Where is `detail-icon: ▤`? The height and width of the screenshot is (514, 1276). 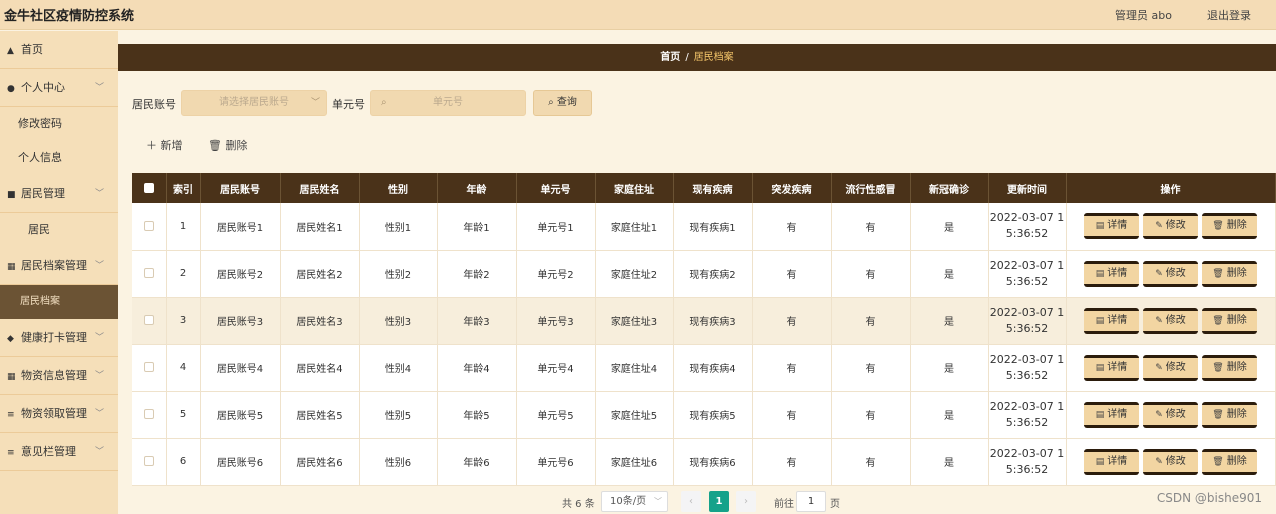
detail-icon: ▤ is located at coordinates (1100, 320).